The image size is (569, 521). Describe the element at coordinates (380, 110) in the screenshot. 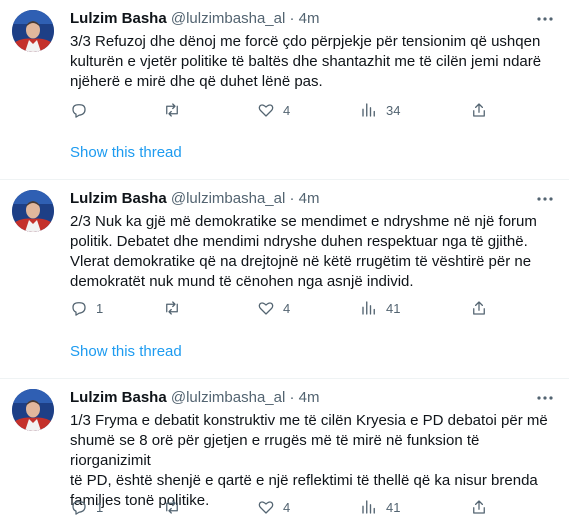

I see `views-button: 34` at that location.